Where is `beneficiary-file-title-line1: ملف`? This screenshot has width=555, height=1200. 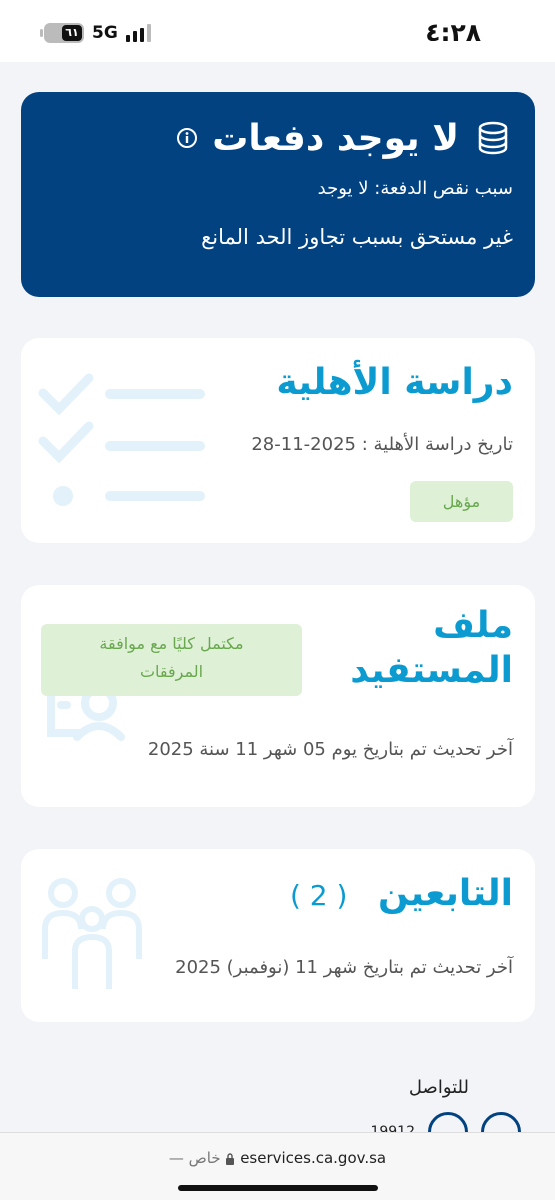
beneficiary-file-title-line1: ملف is located at coordinates (473, 625).